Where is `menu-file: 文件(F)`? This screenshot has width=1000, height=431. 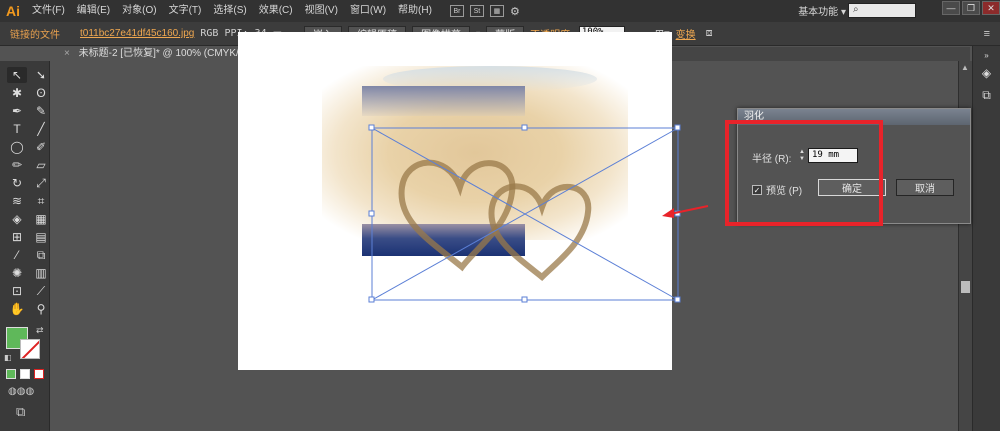 menu-file: 文件(F) is located at coordinates (48, 11).